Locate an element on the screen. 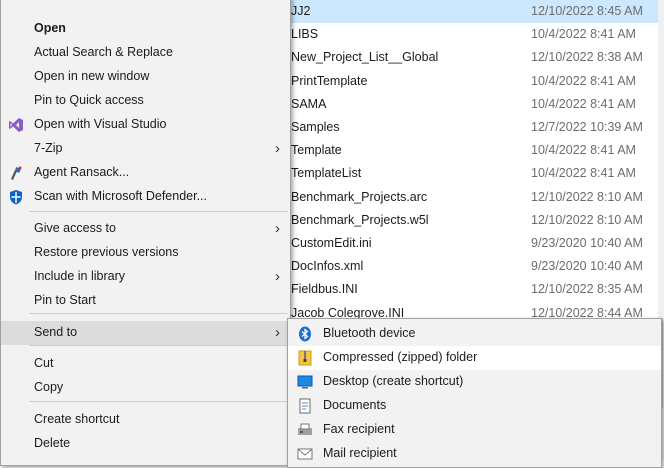 The image size is (664, 468). file-name: PrintTemplate is located at coordinates (329, 80).